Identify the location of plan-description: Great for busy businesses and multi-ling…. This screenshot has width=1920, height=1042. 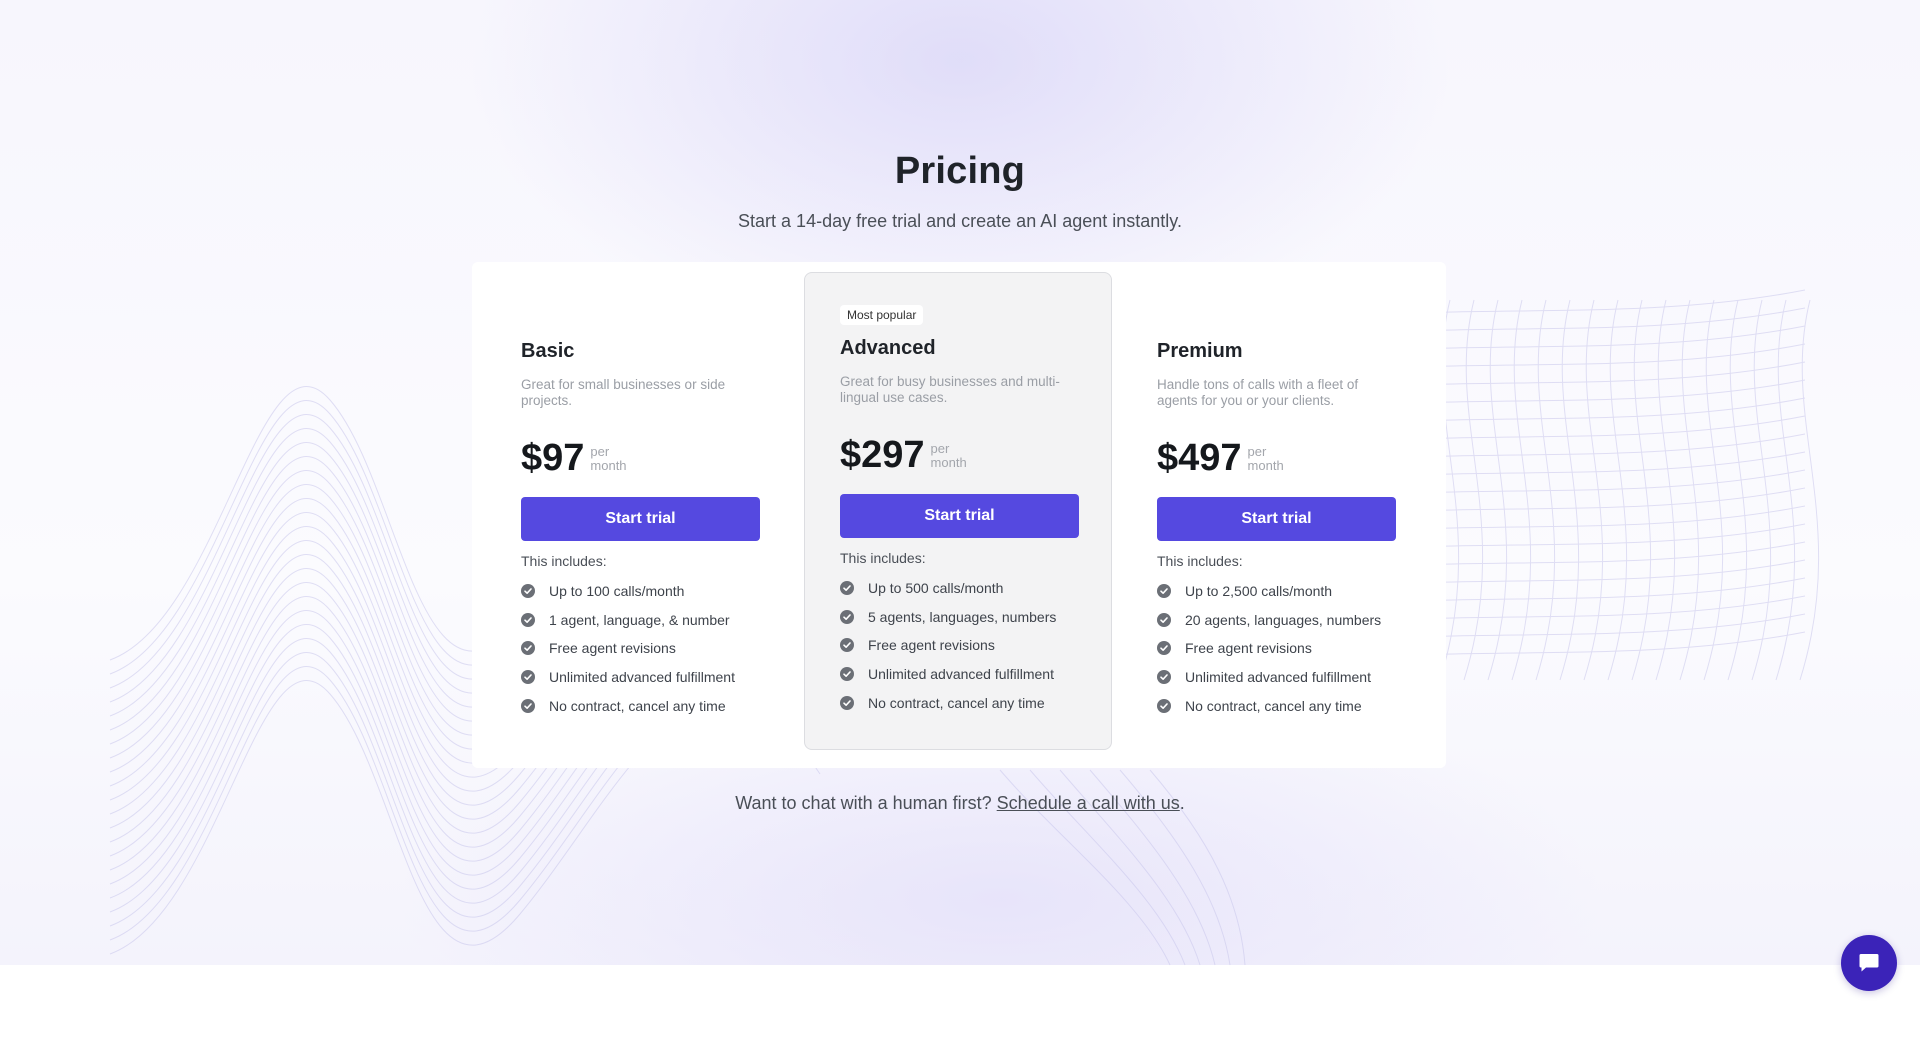
(950, 389).